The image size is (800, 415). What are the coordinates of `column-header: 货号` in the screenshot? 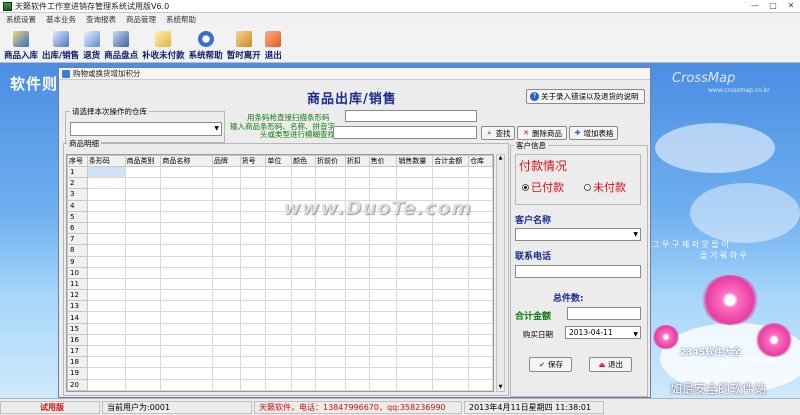 It's located at (253, 161).